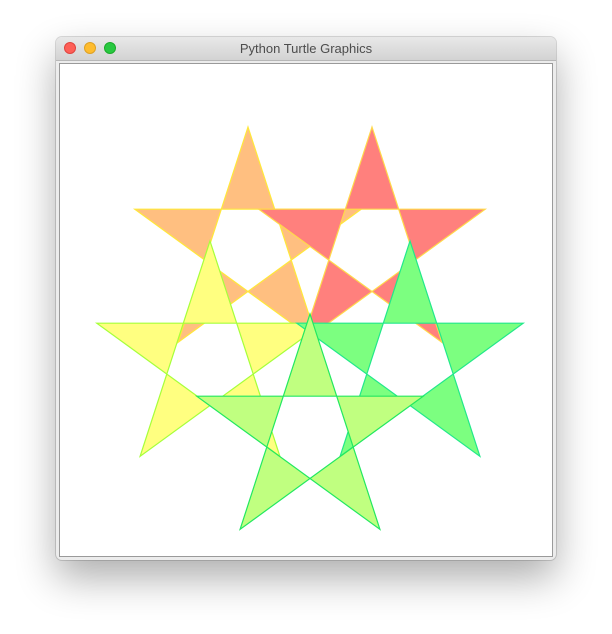 This screenshot has height=634, width=612. I want to click on star-bottom, so click(310, 421).